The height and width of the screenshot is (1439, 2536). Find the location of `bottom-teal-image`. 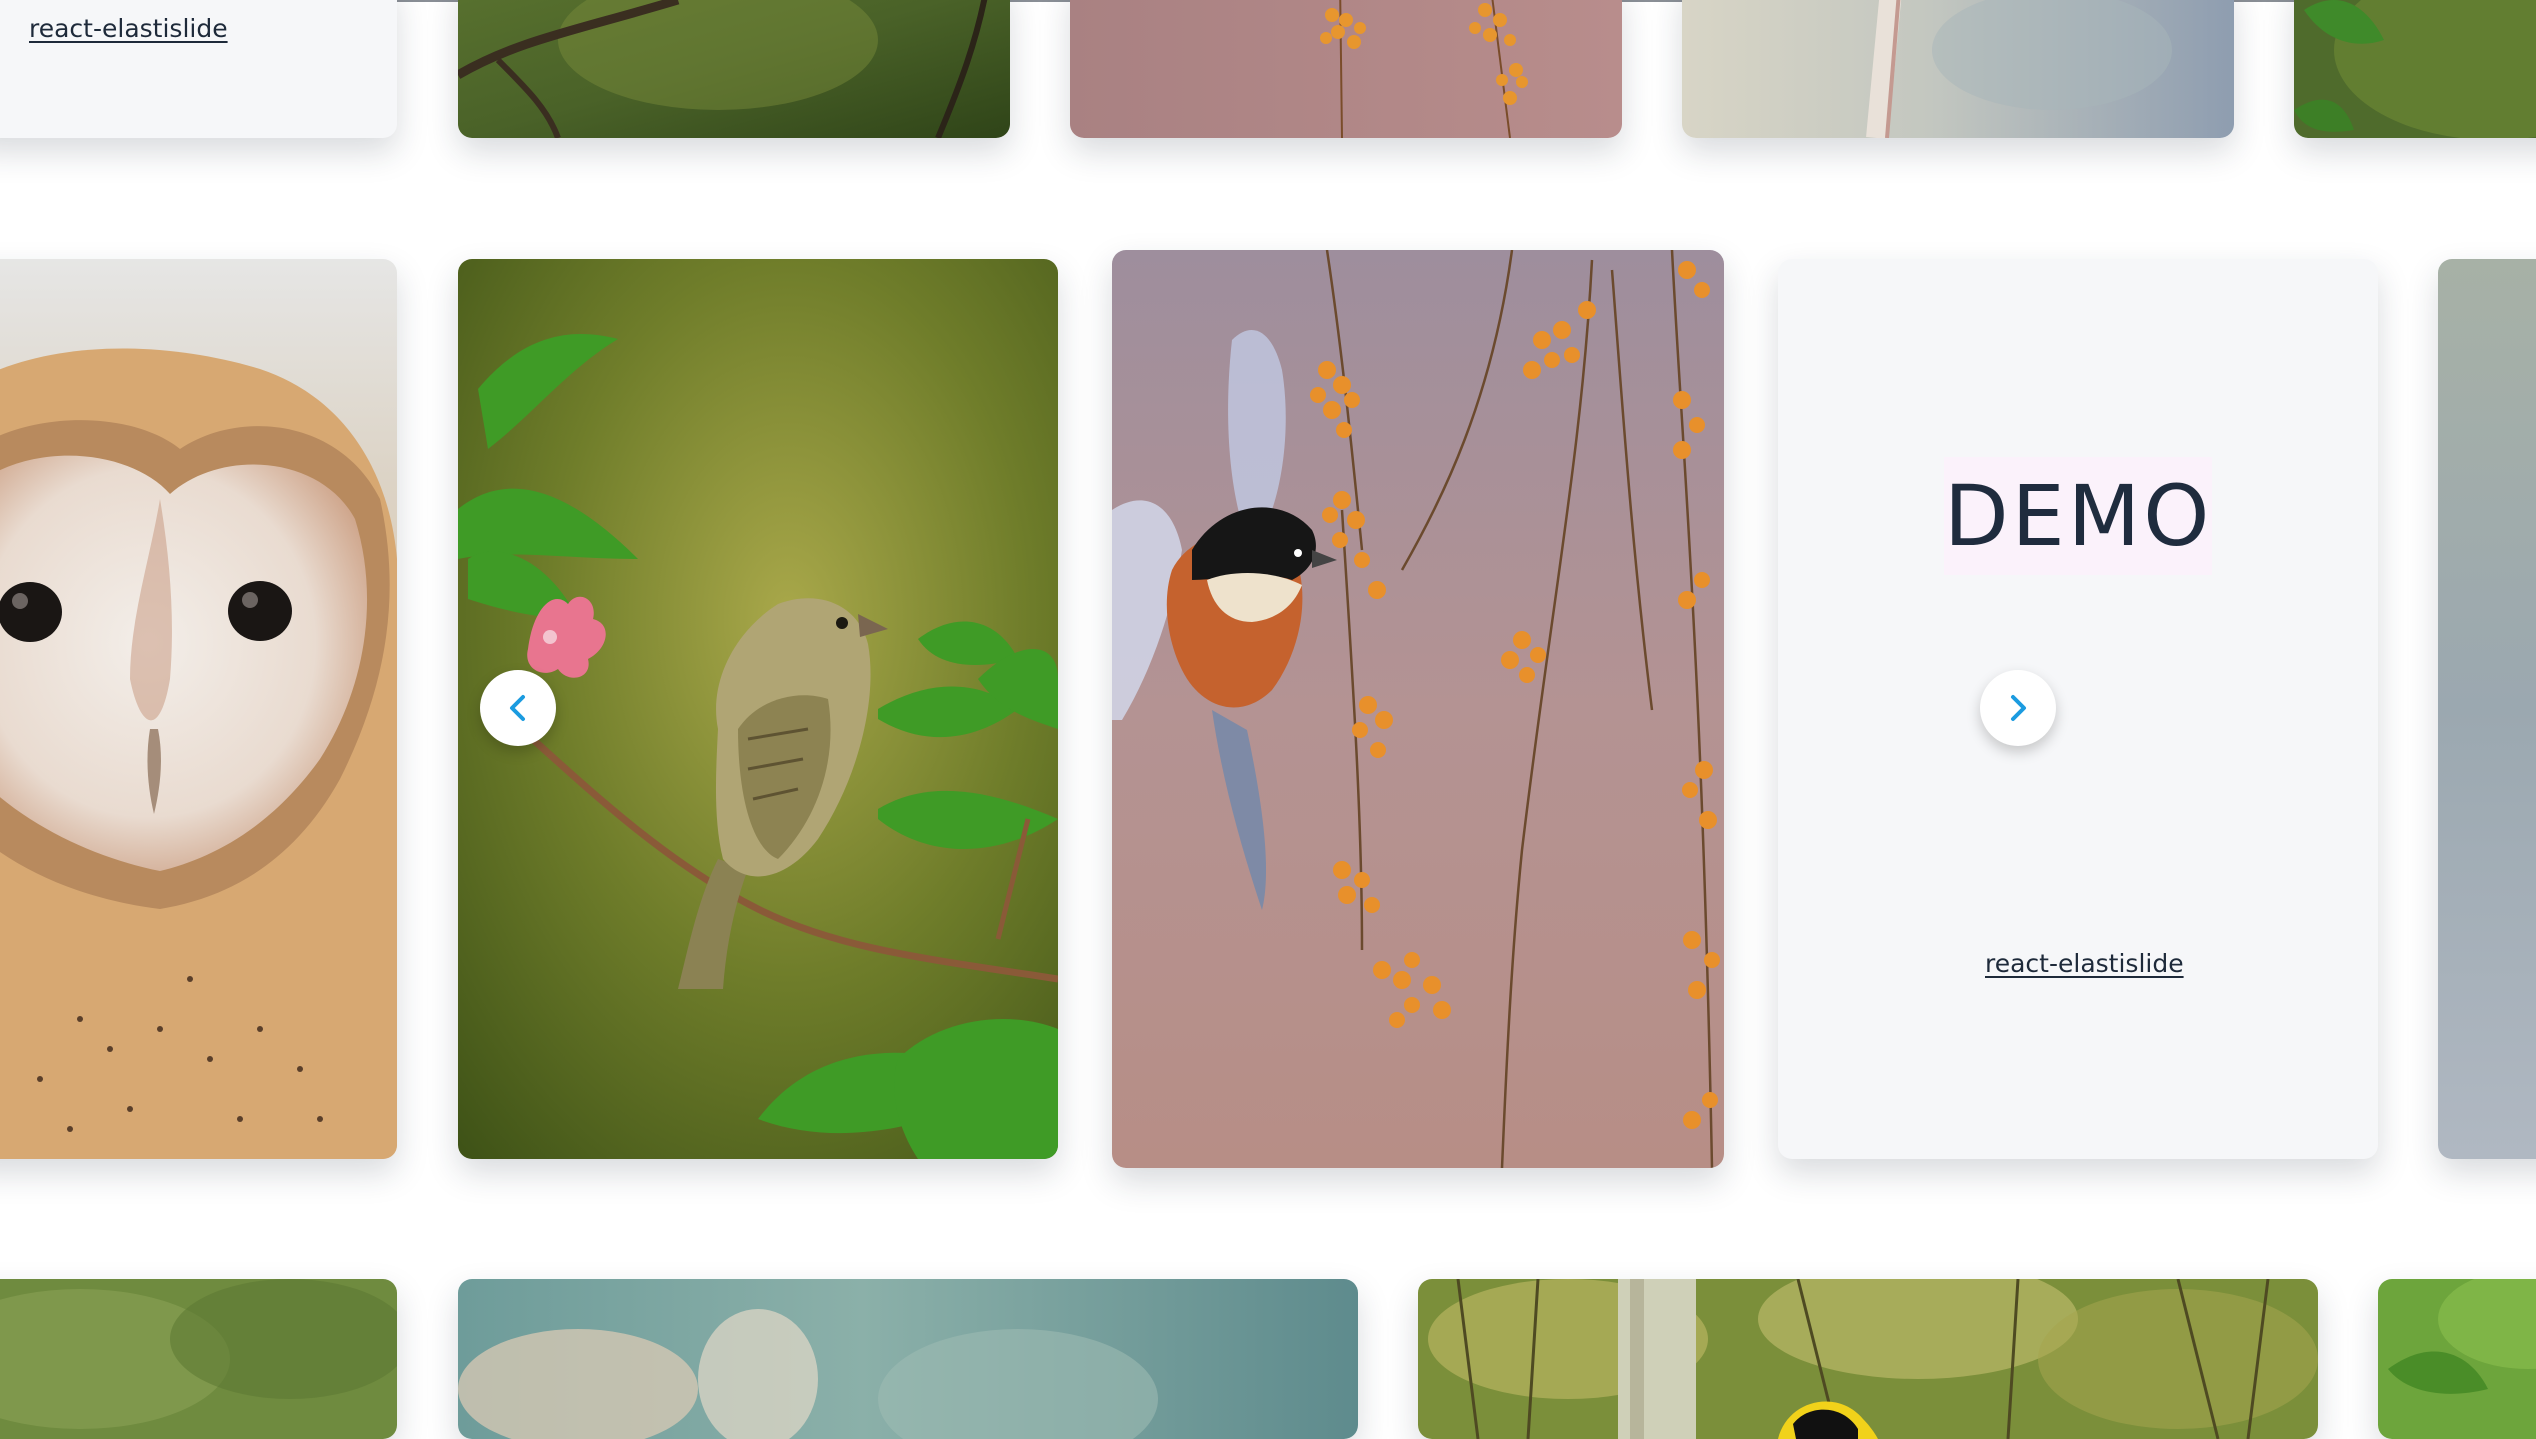

bottom-teal-image is located at coordinates (908, 1359).